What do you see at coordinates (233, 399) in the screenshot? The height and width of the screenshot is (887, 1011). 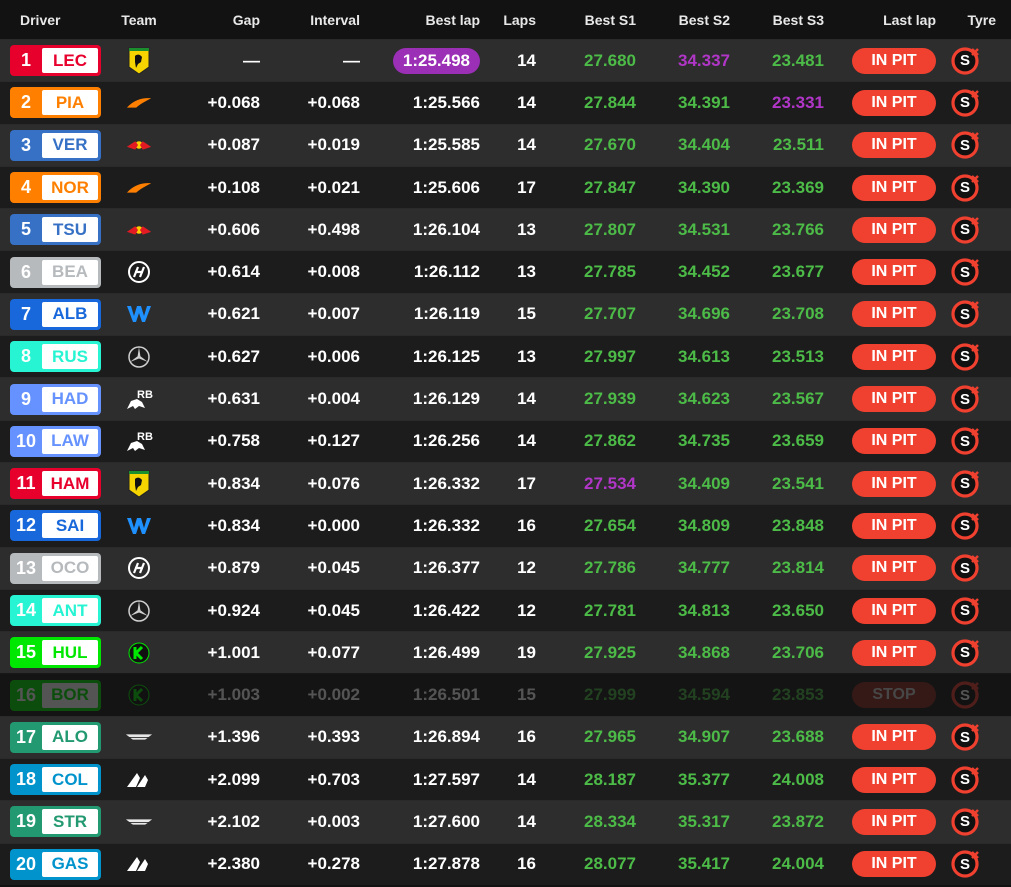 I see `gap-value: +0.631` at bounding box center [233, 399].